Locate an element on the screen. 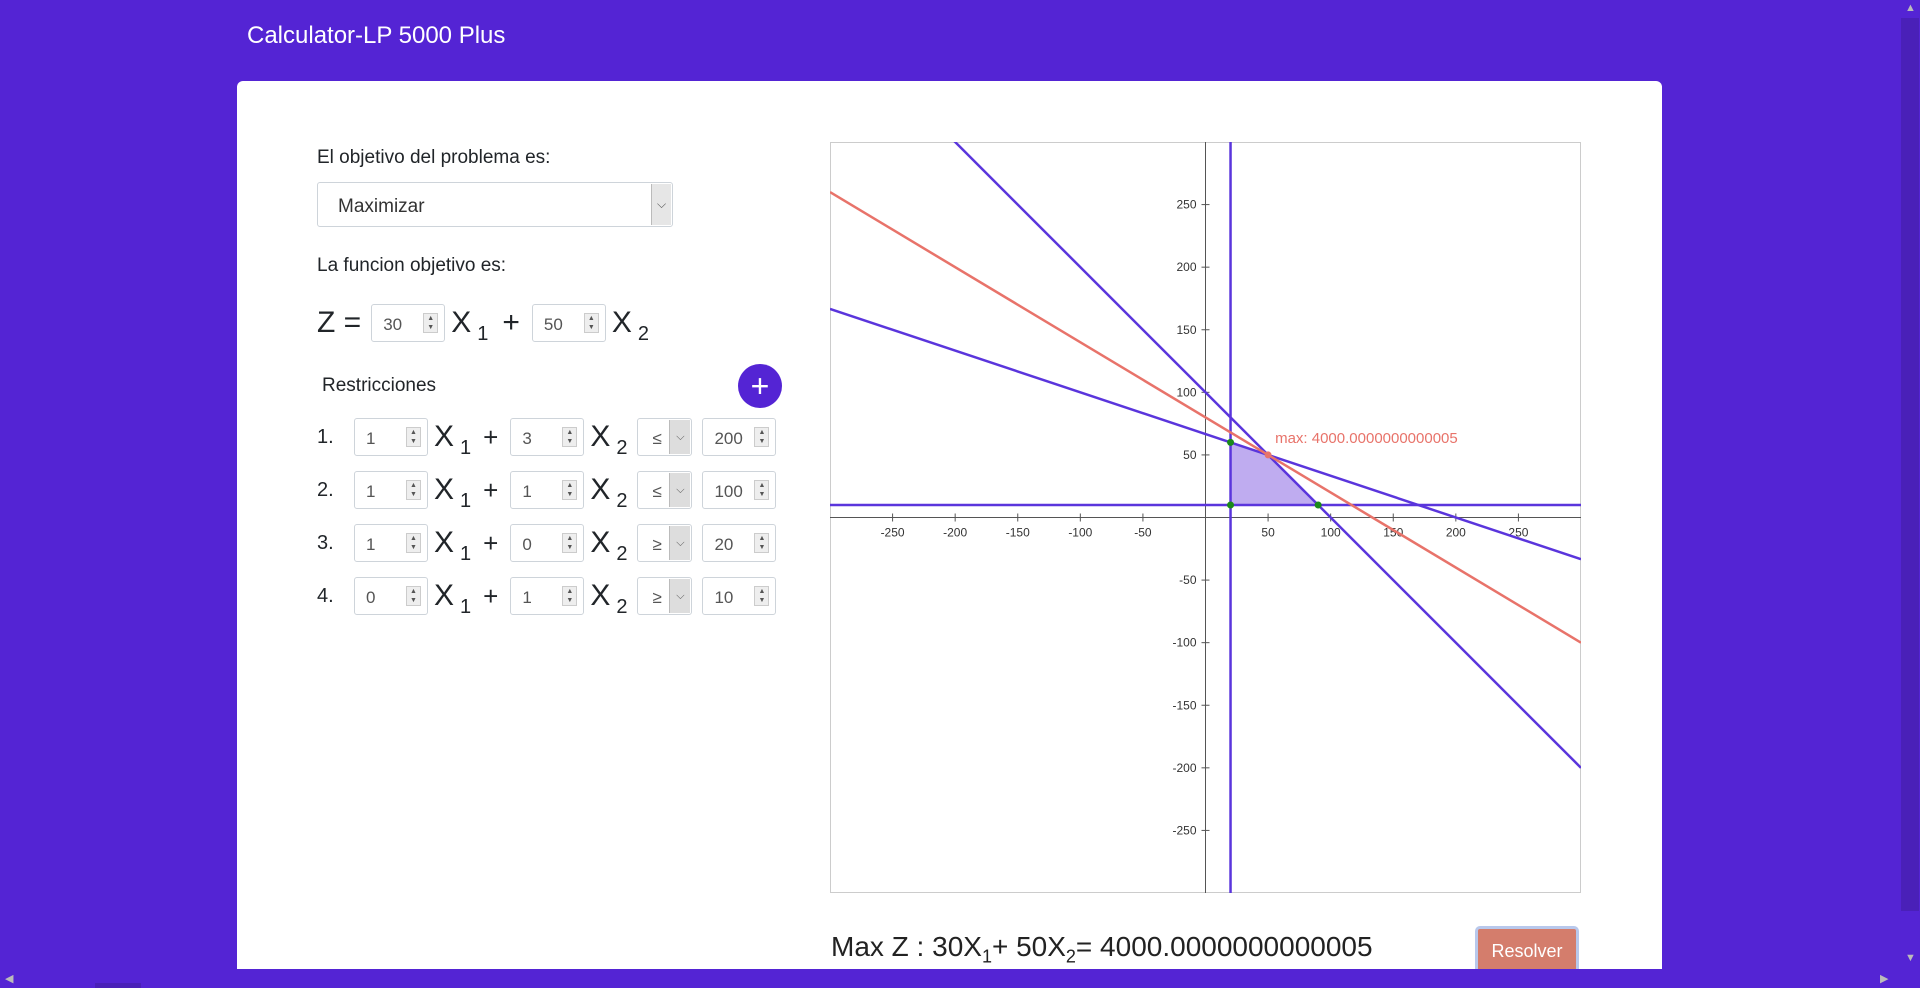 The image size is (1920, 988). restriction-rhs-input: 10 ▲ ▼ is located at coordinates (739, 596).